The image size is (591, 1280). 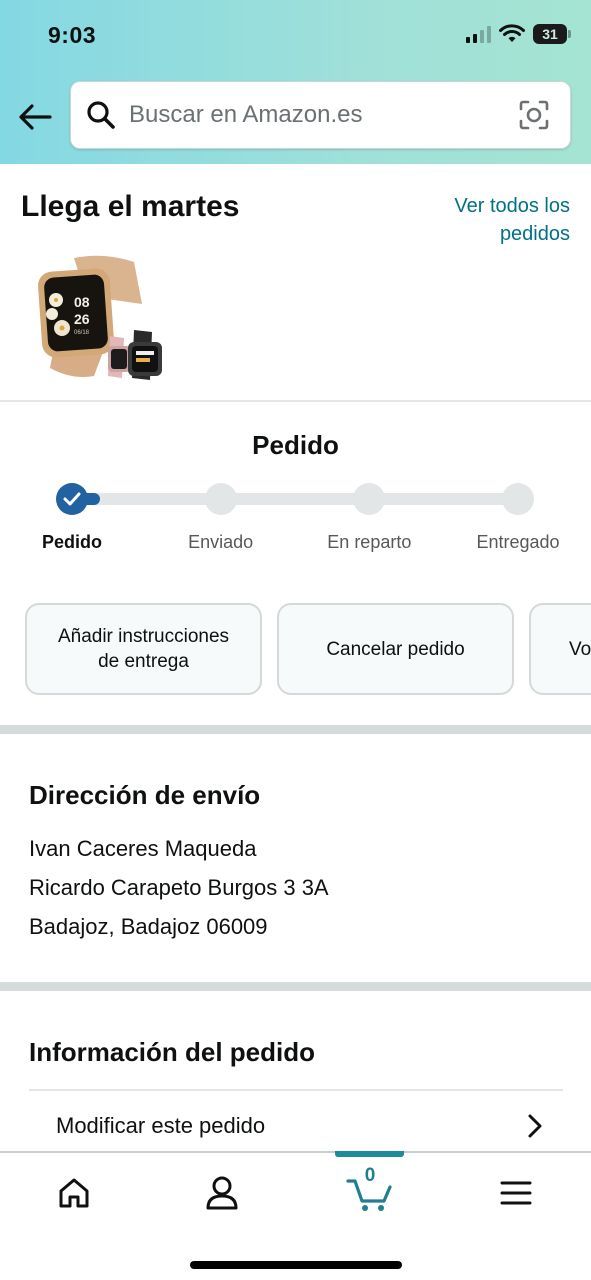 What do you see at coordinates (534, 115) in the screenshot?
I see `camera-search-icon` at bounding box center [534, 115].